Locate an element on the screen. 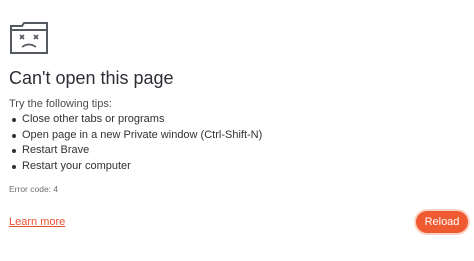  reload-button: Reload is located at coordinates (442, 222).